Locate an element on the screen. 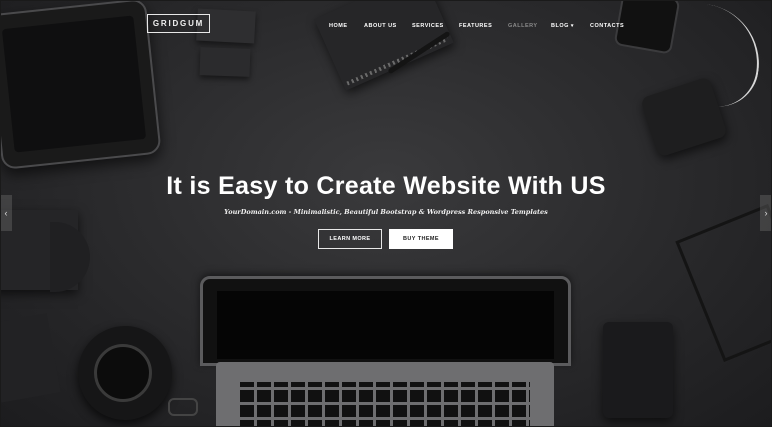 This screenshot has height=427, width=772. chevron-right-icon: › is located at coordinates (766, 213).